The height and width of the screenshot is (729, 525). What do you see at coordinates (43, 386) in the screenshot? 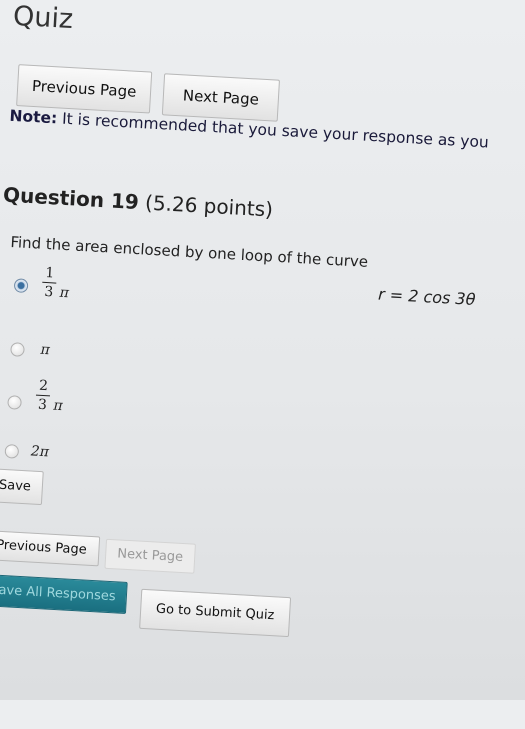
I see `option-3-numerator: 2` at bounding box center [43, 386].